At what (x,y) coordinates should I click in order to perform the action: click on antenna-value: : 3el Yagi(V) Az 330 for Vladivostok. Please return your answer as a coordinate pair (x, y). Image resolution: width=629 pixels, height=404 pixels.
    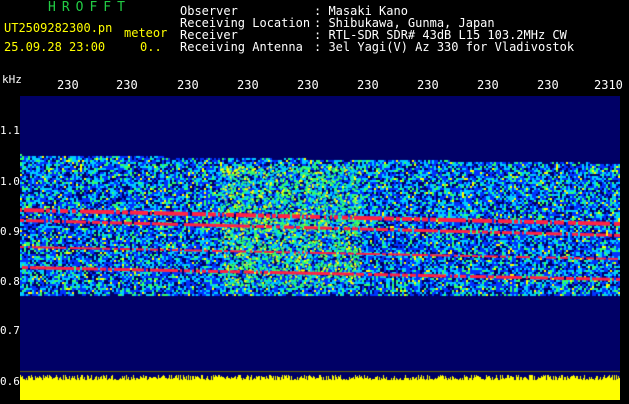
    Looking at the image, I should click on (444, 47).